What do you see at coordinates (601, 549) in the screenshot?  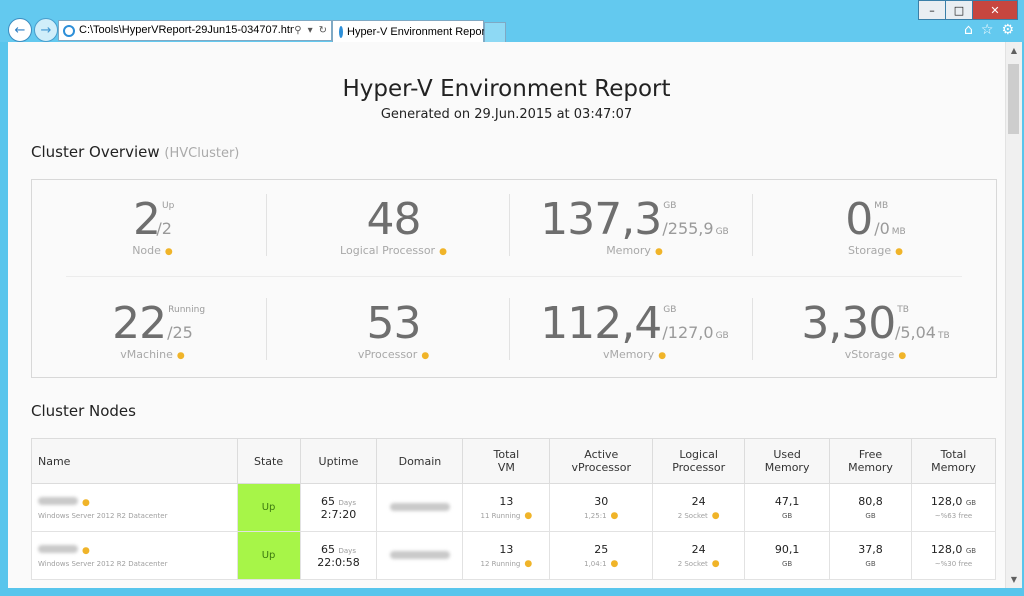 I see `active-vprocessor-value: 25` at bounding box center [601, 549].